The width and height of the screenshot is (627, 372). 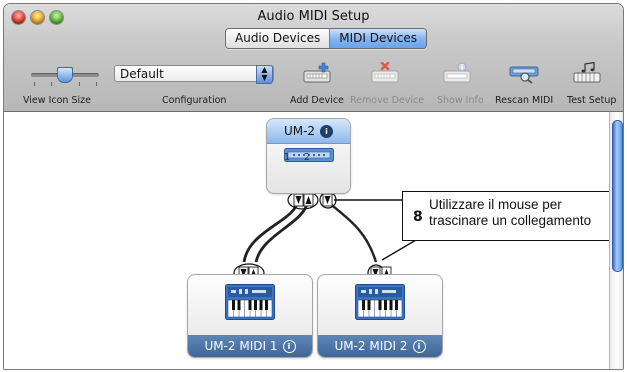 I want to click on callout-step-number: 8, so click(x=418, y=217).